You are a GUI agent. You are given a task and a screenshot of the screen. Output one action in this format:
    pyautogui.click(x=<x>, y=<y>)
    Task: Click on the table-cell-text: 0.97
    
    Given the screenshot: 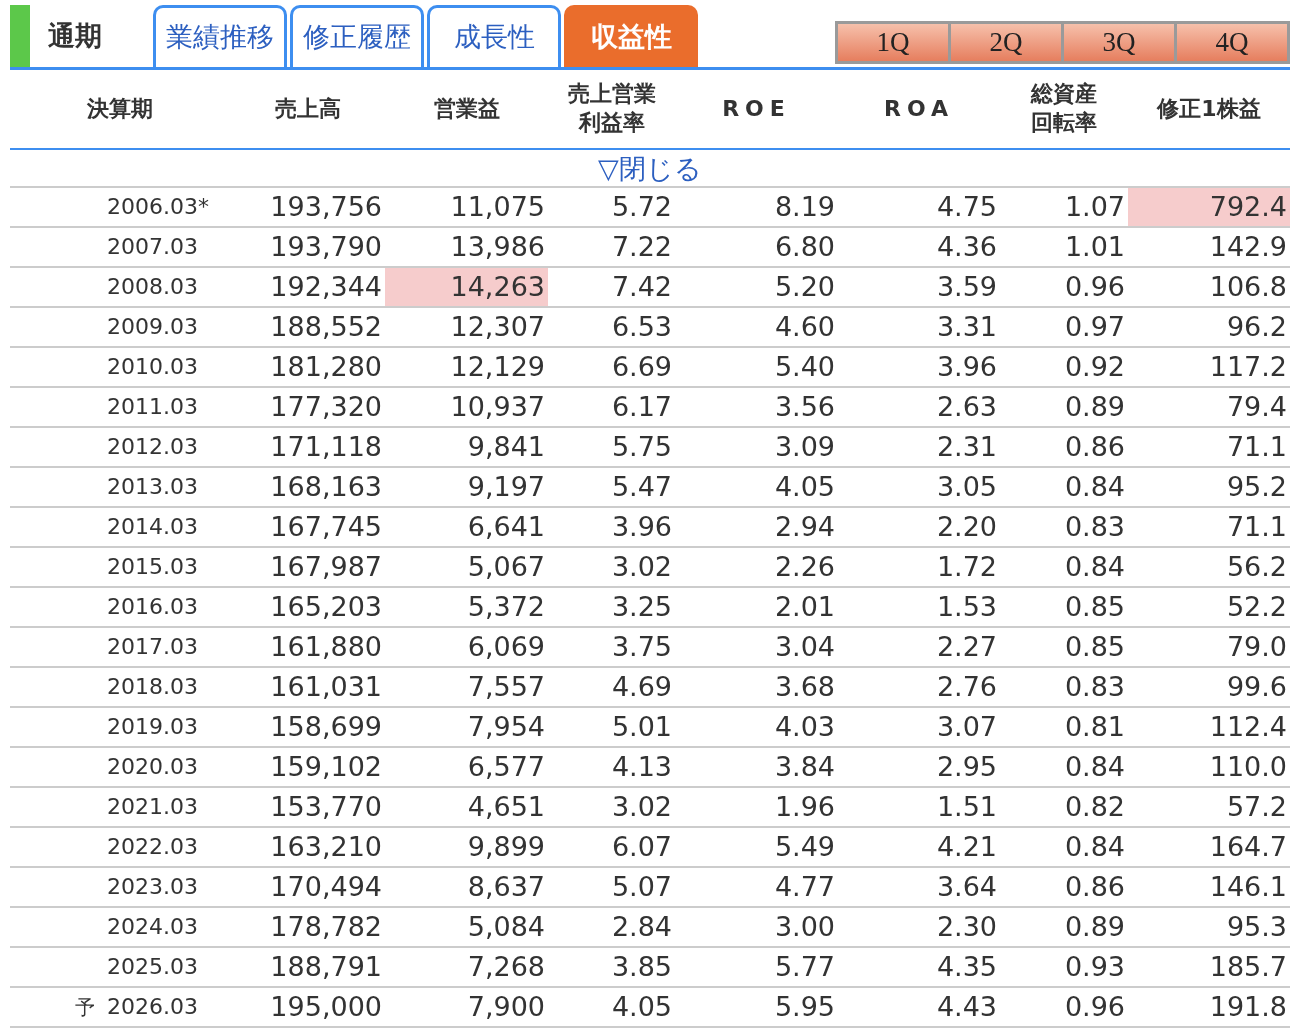 What is the action you would take?
    pyautogui.click(x=1094, y=327)
    